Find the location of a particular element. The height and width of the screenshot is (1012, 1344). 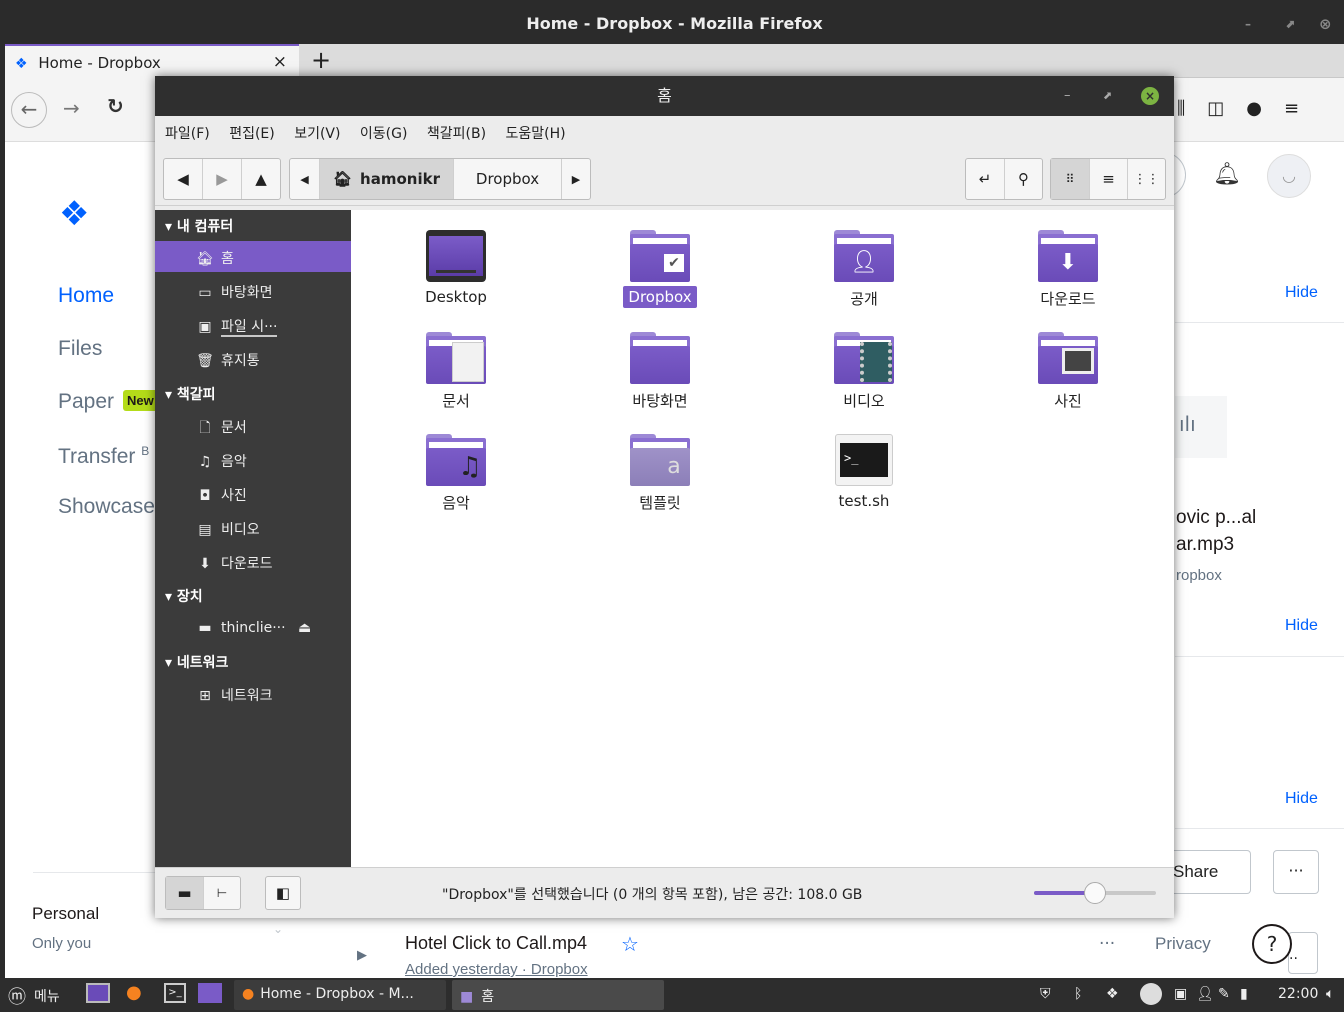

file-item-dropbox: ✔ Dropbox is located at coordinates (660, 269).